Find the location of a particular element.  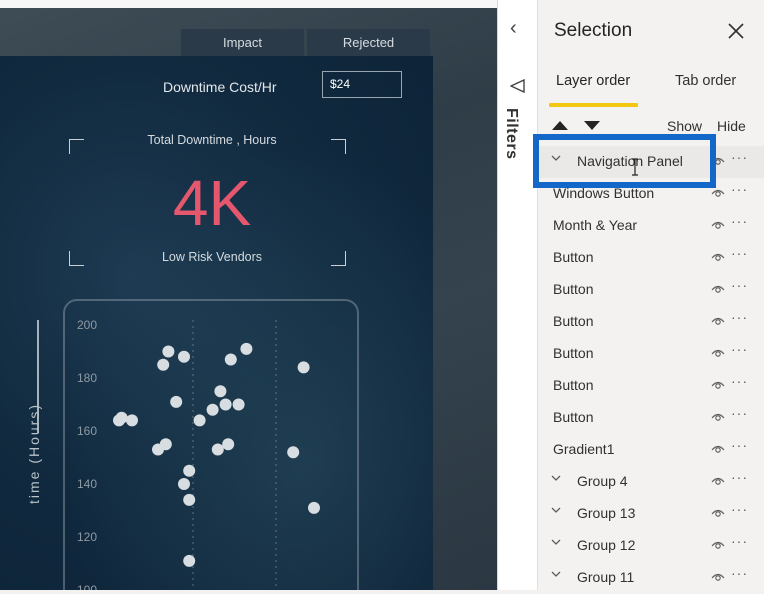

text-cursor-icon is located at coordinates (635, 167).